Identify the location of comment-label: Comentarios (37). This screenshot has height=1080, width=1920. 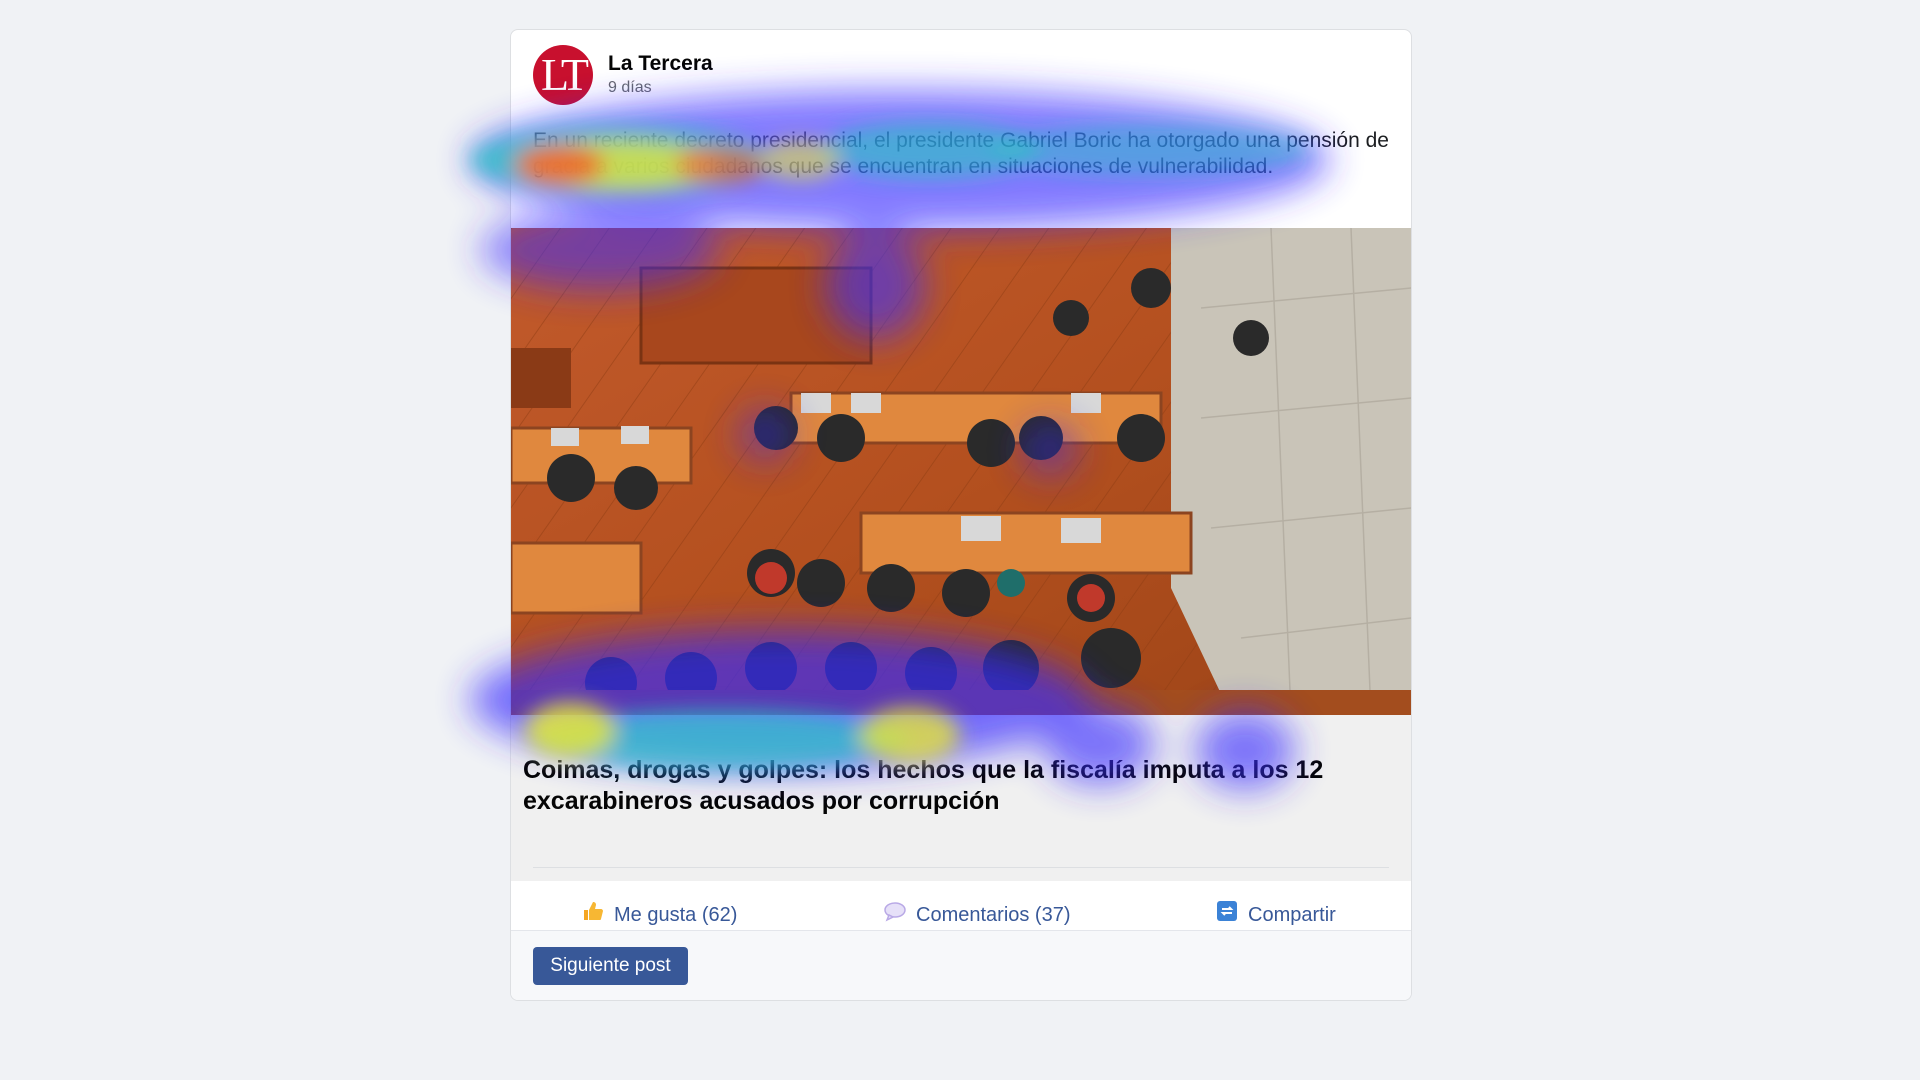
(993, 915).